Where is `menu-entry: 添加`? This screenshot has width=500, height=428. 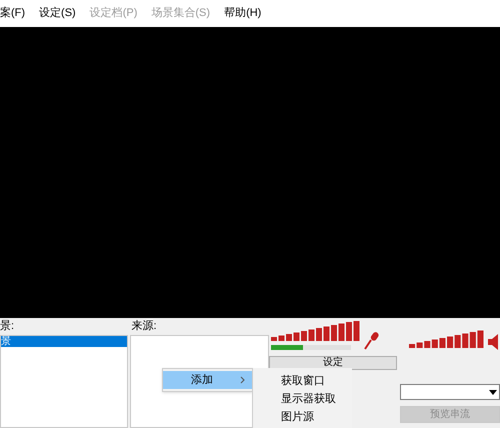
menu-entry: 添加 is located at coordinates (207, 380).